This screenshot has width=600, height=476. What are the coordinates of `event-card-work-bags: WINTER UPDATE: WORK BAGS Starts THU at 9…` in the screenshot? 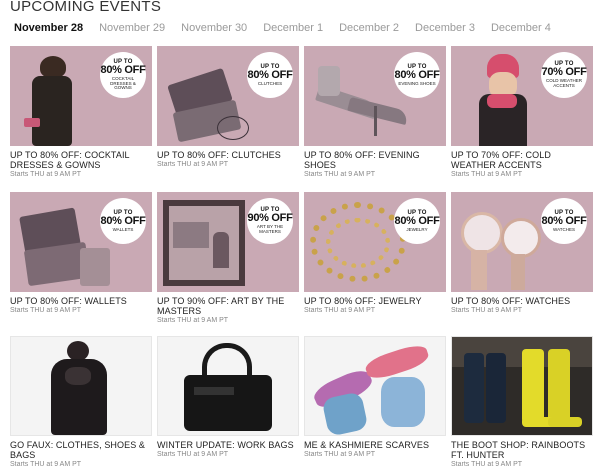 It's located at (228, 406).